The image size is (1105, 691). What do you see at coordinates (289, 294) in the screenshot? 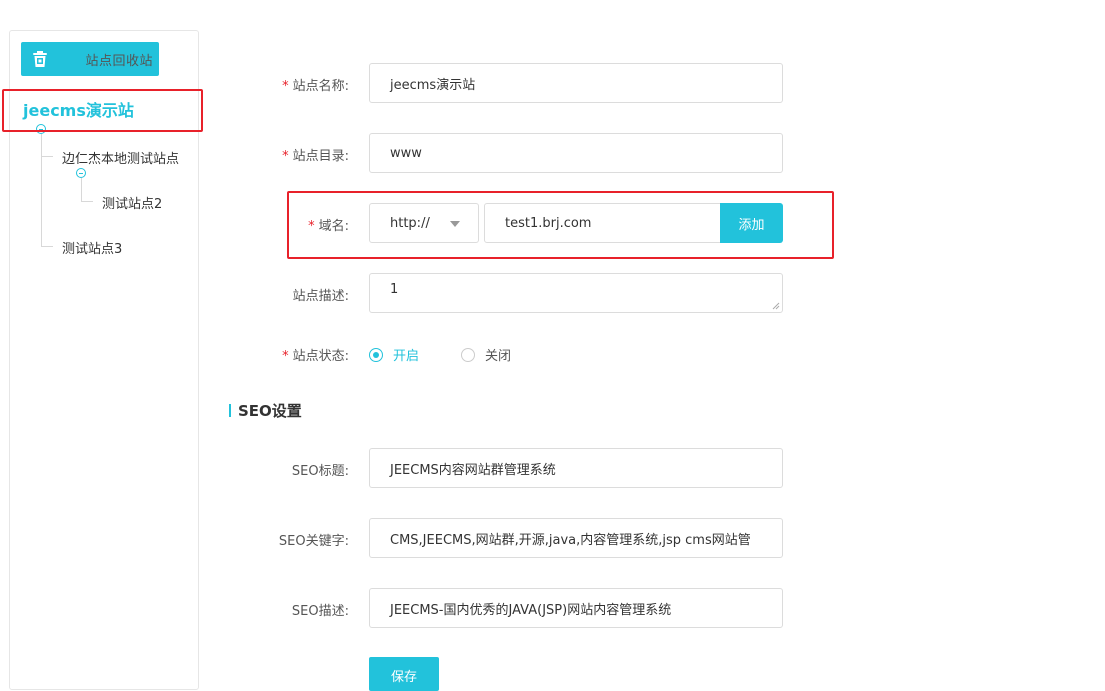
I see `site-desc-label: 站点描述:` at bounding box center [289, 294].